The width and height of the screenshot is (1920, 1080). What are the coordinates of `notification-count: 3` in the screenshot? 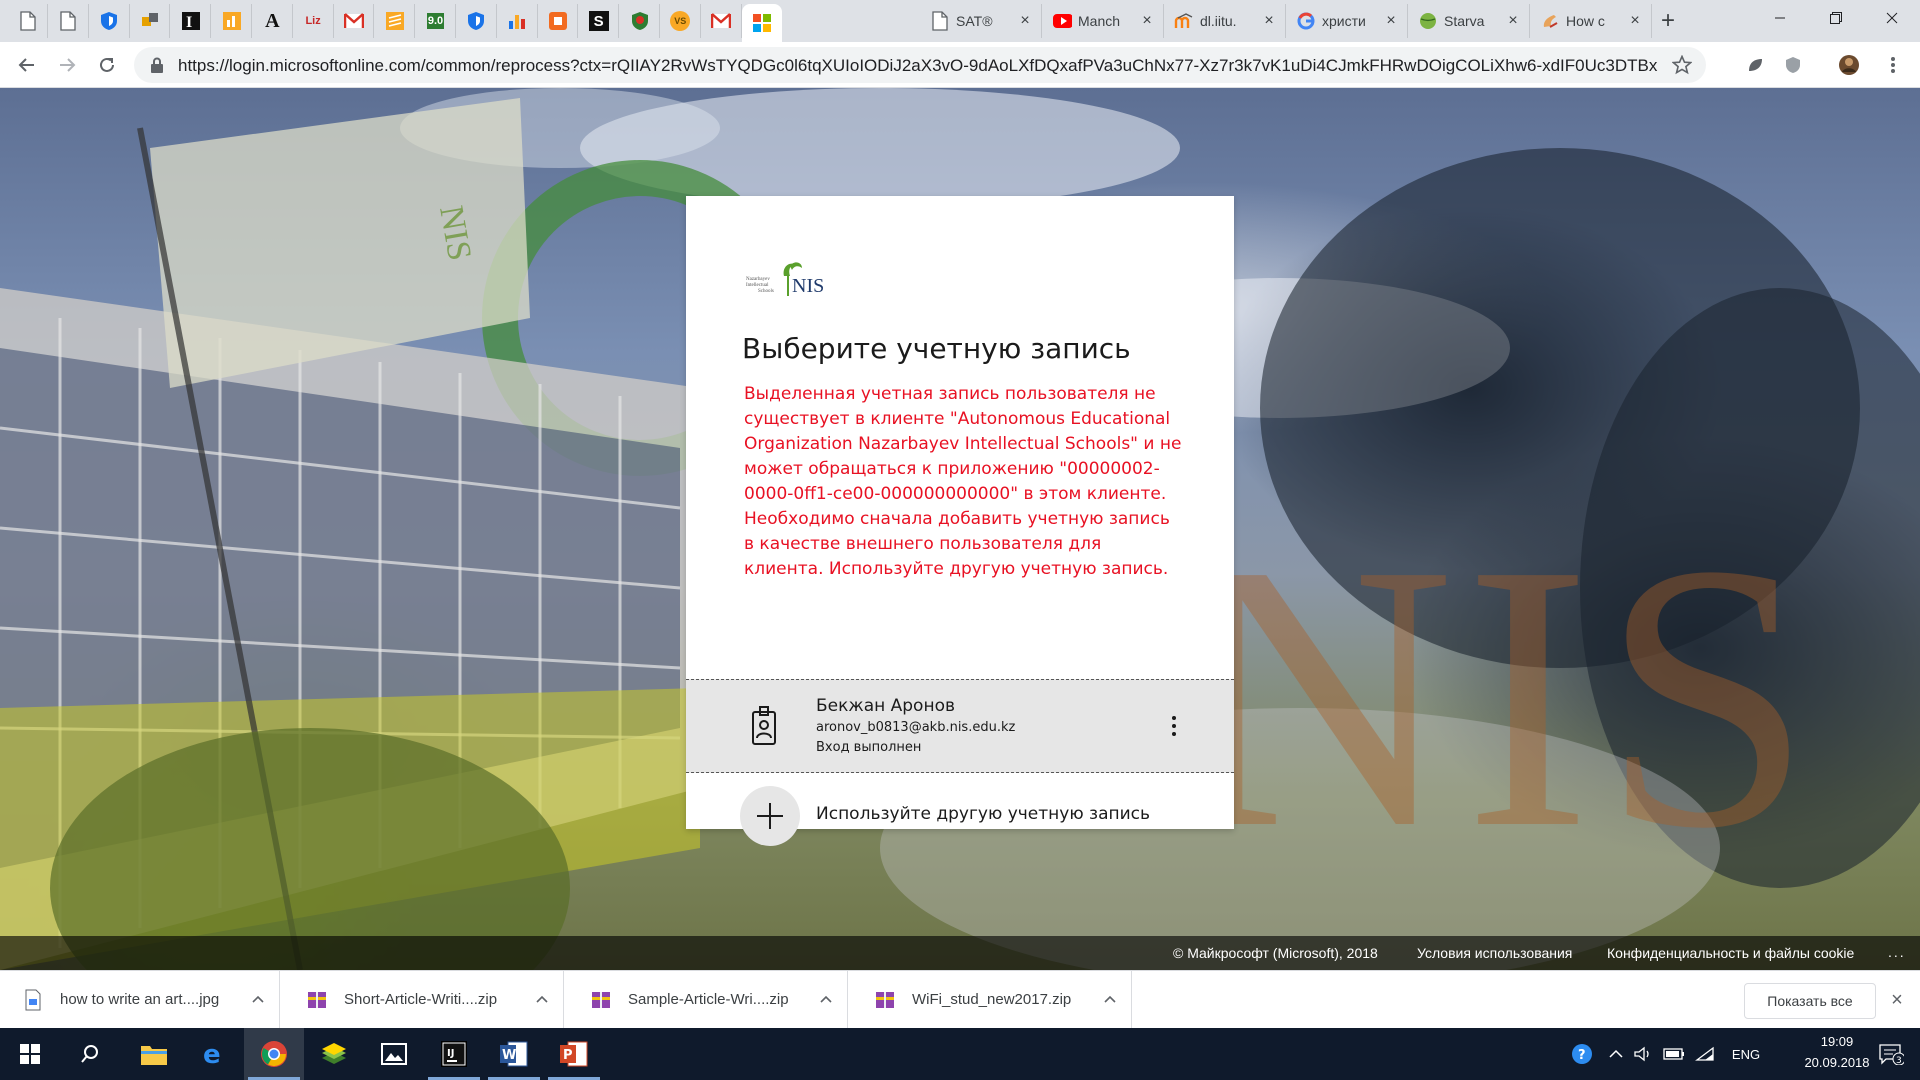 It's located at (1899, 1060).